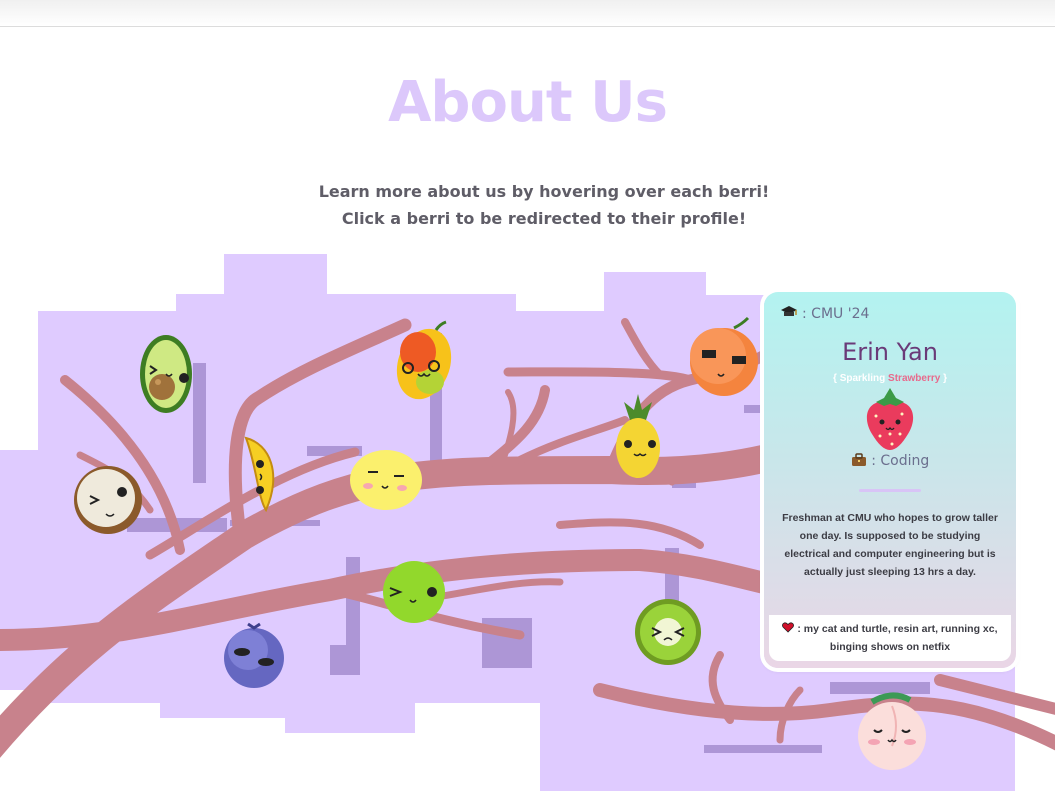 The width and height of the screenshot is (1055, 791). I want to click on berri-type-name: Strawberry, so click(914, 378).